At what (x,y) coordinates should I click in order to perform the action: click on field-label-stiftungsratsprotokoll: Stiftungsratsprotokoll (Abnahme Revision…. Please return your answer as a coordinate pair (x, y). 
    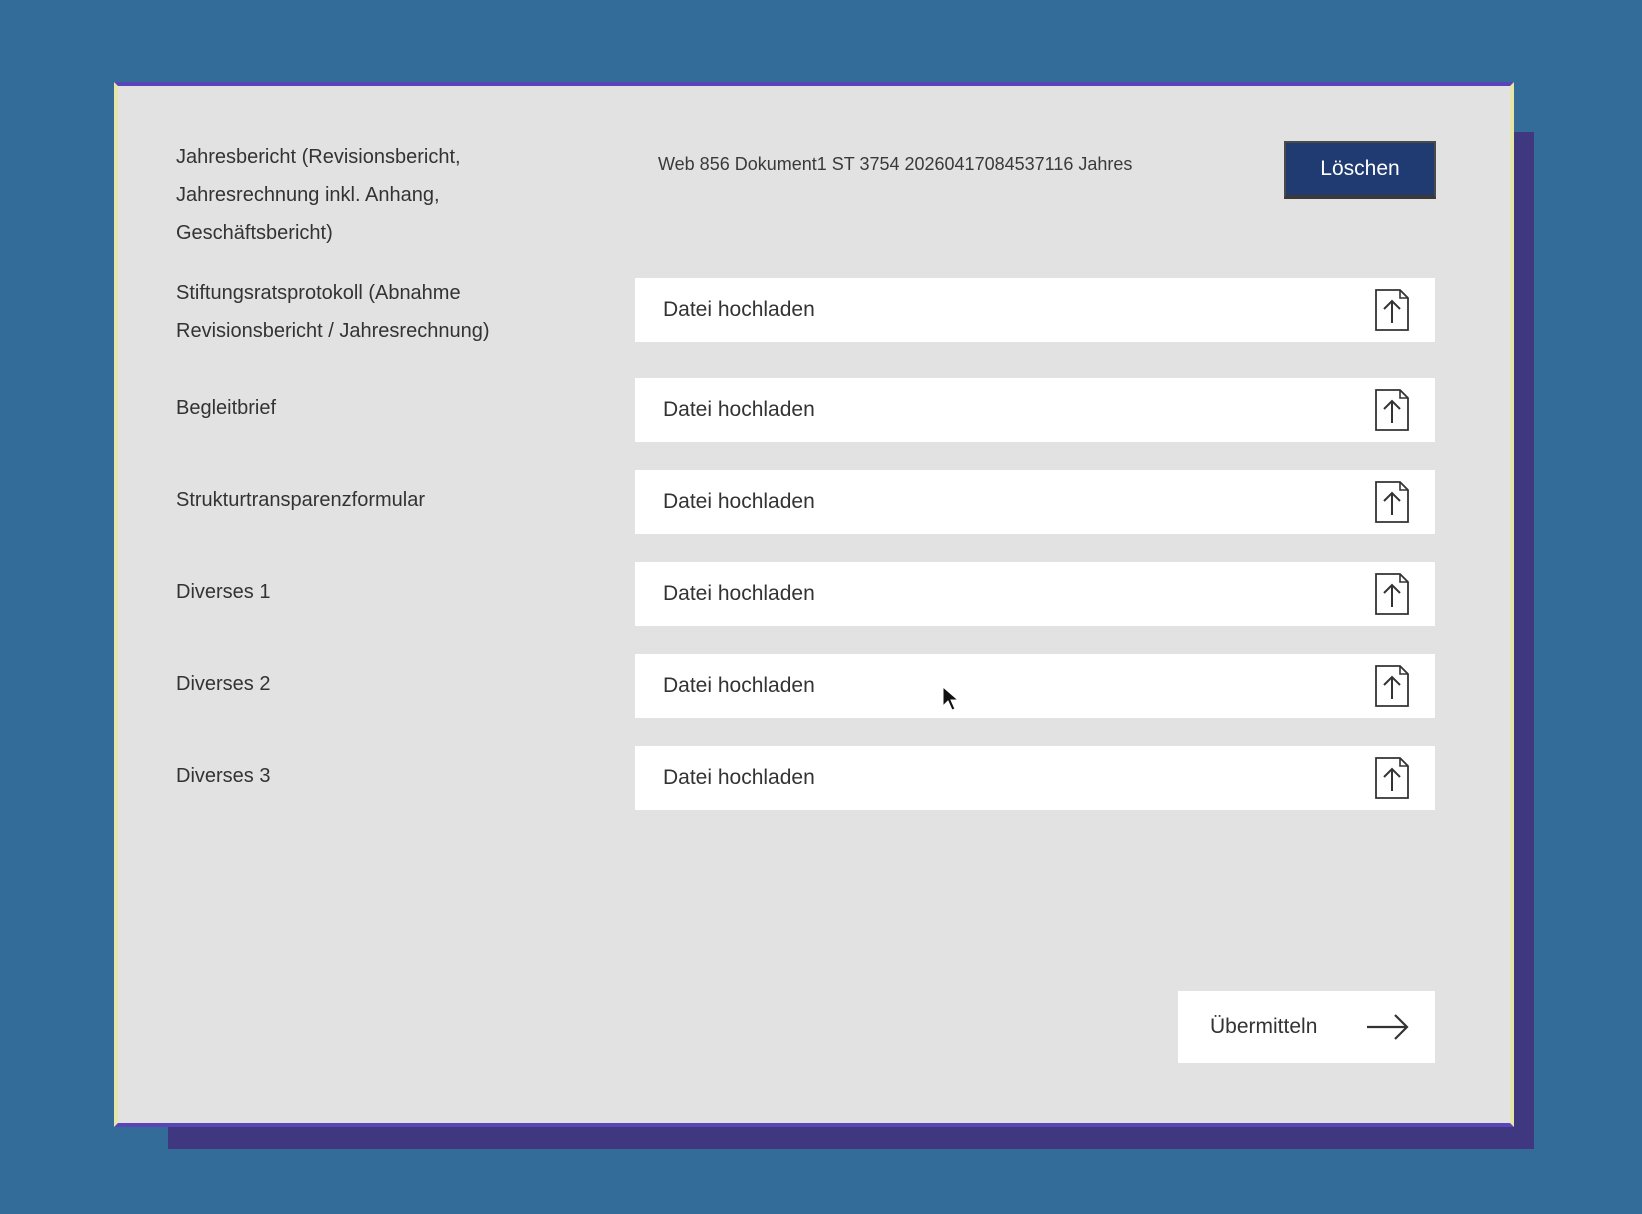
    Looking at the image, I should click on (333, 312).